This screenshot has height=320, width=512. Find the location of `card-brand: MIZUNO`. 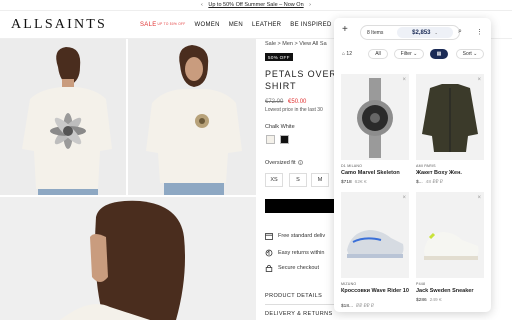

card-brand: MIZUNO is located at coordinates (349, 284).